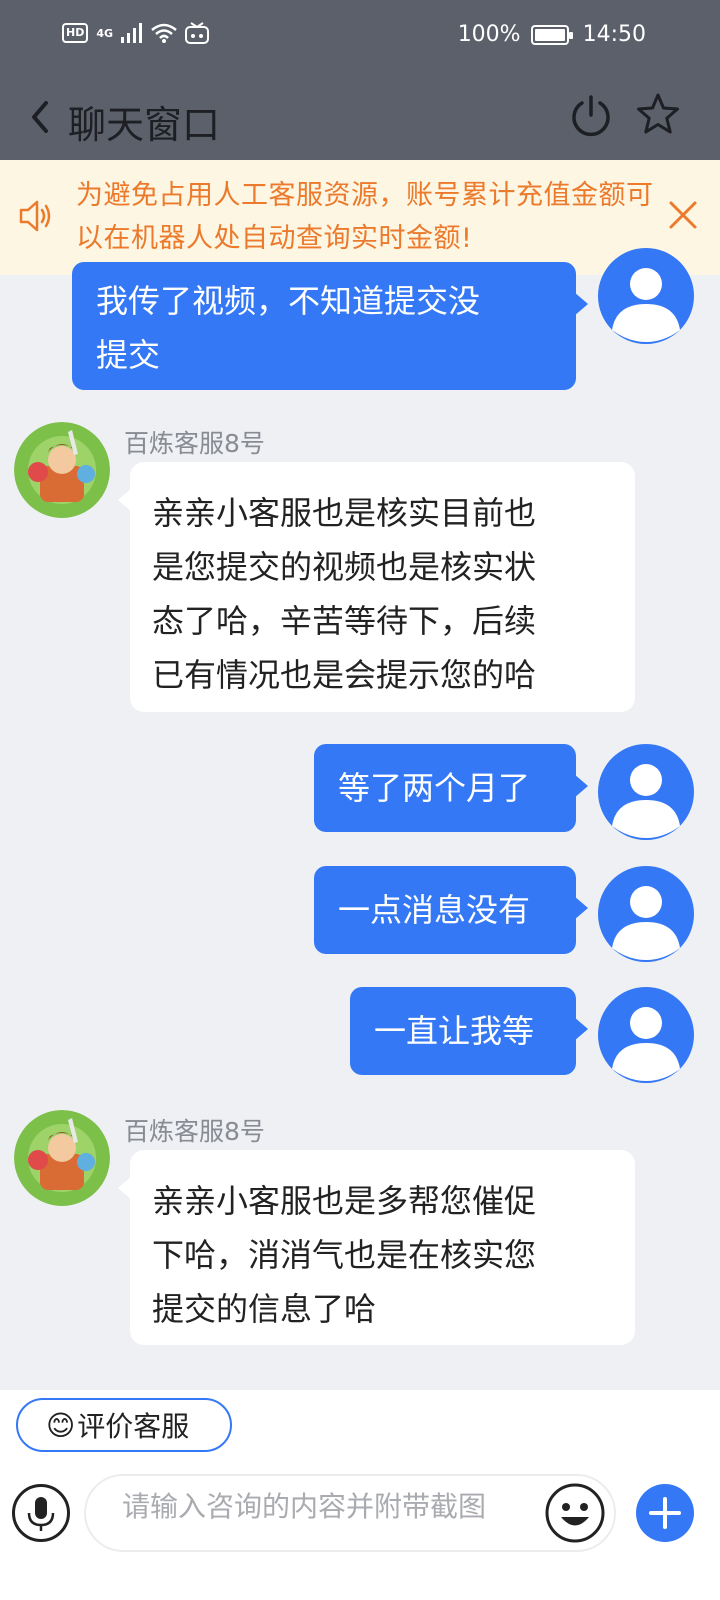 The height and width of the screenshot is (1600, 720). I want to click on user-message: 一点消息没有, so click(451, 910).